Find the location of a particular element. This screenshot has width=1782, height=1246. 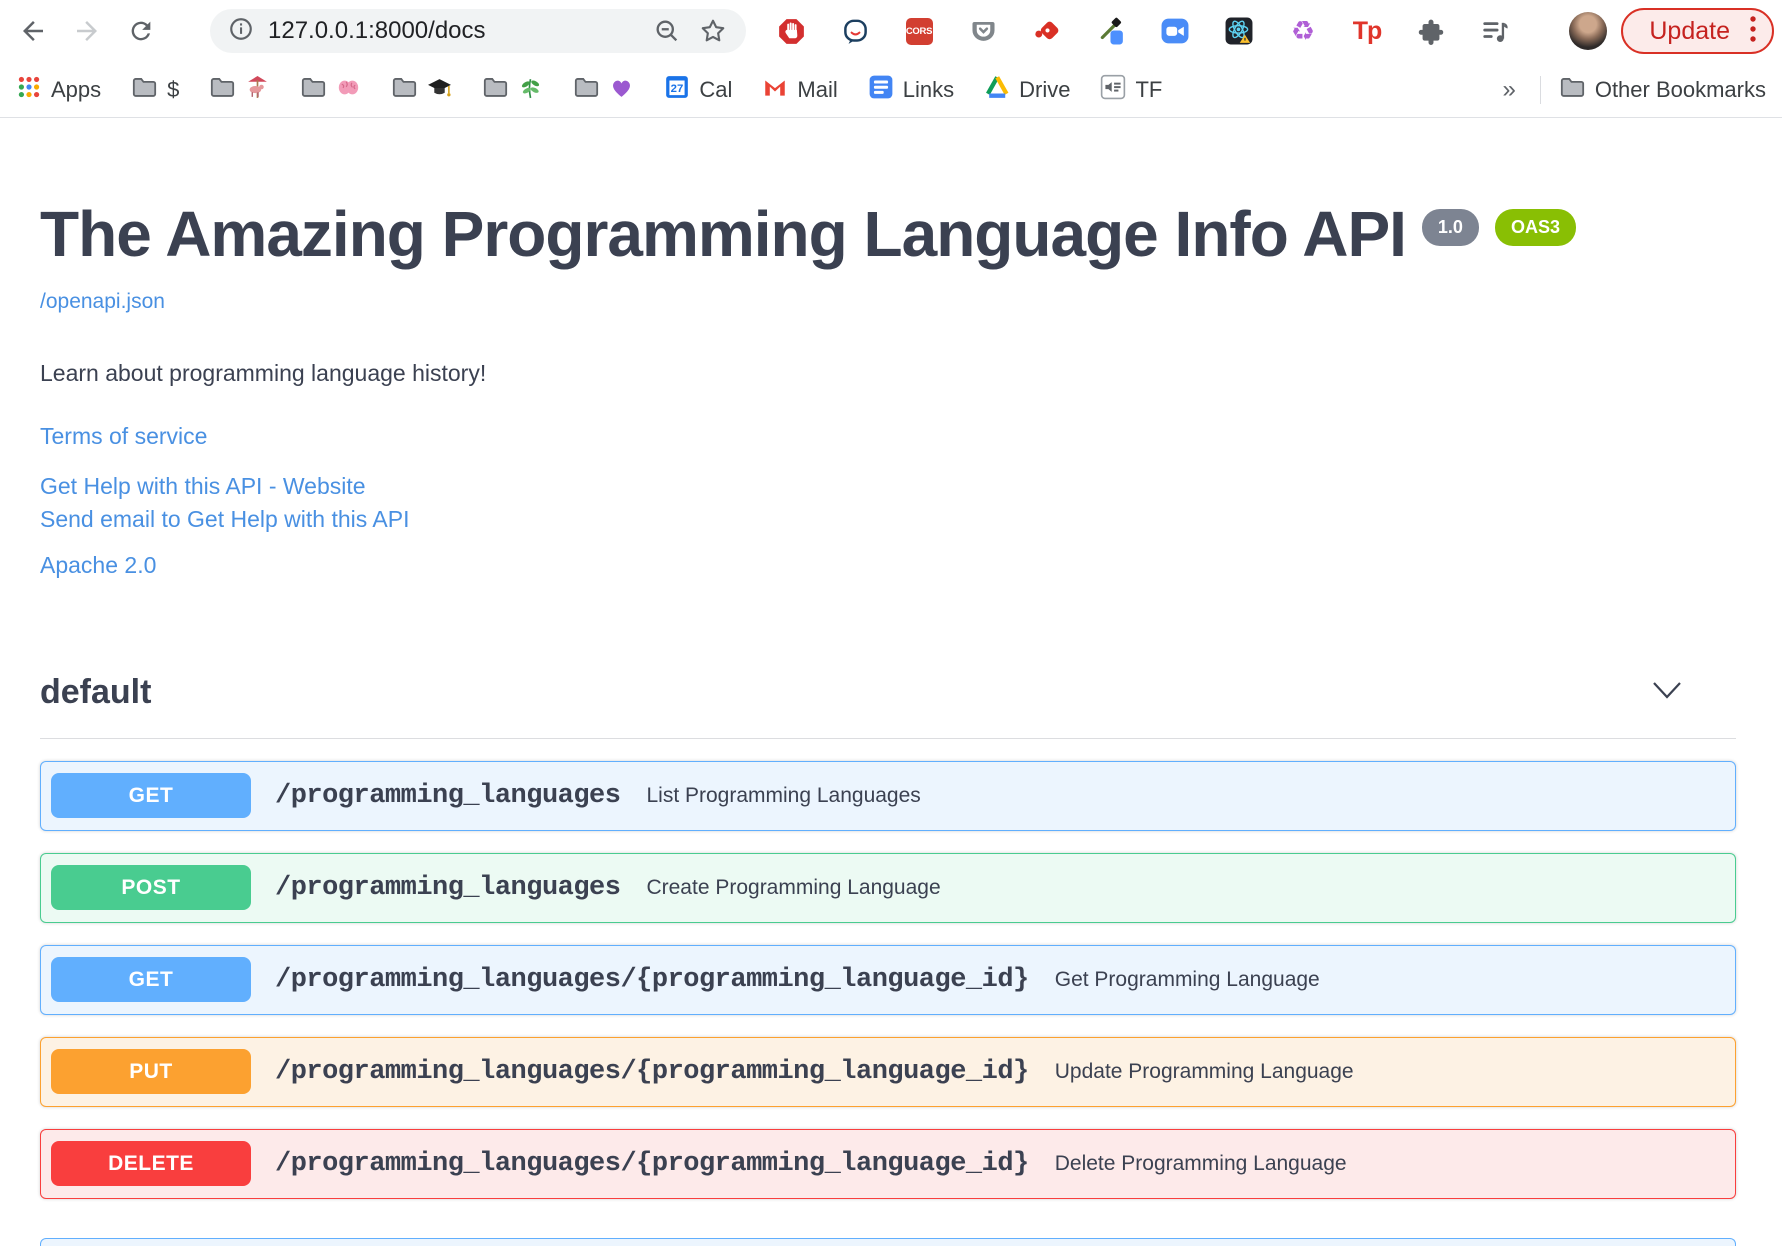

next-operation-row-partial is located at coordinates (888, 1242).